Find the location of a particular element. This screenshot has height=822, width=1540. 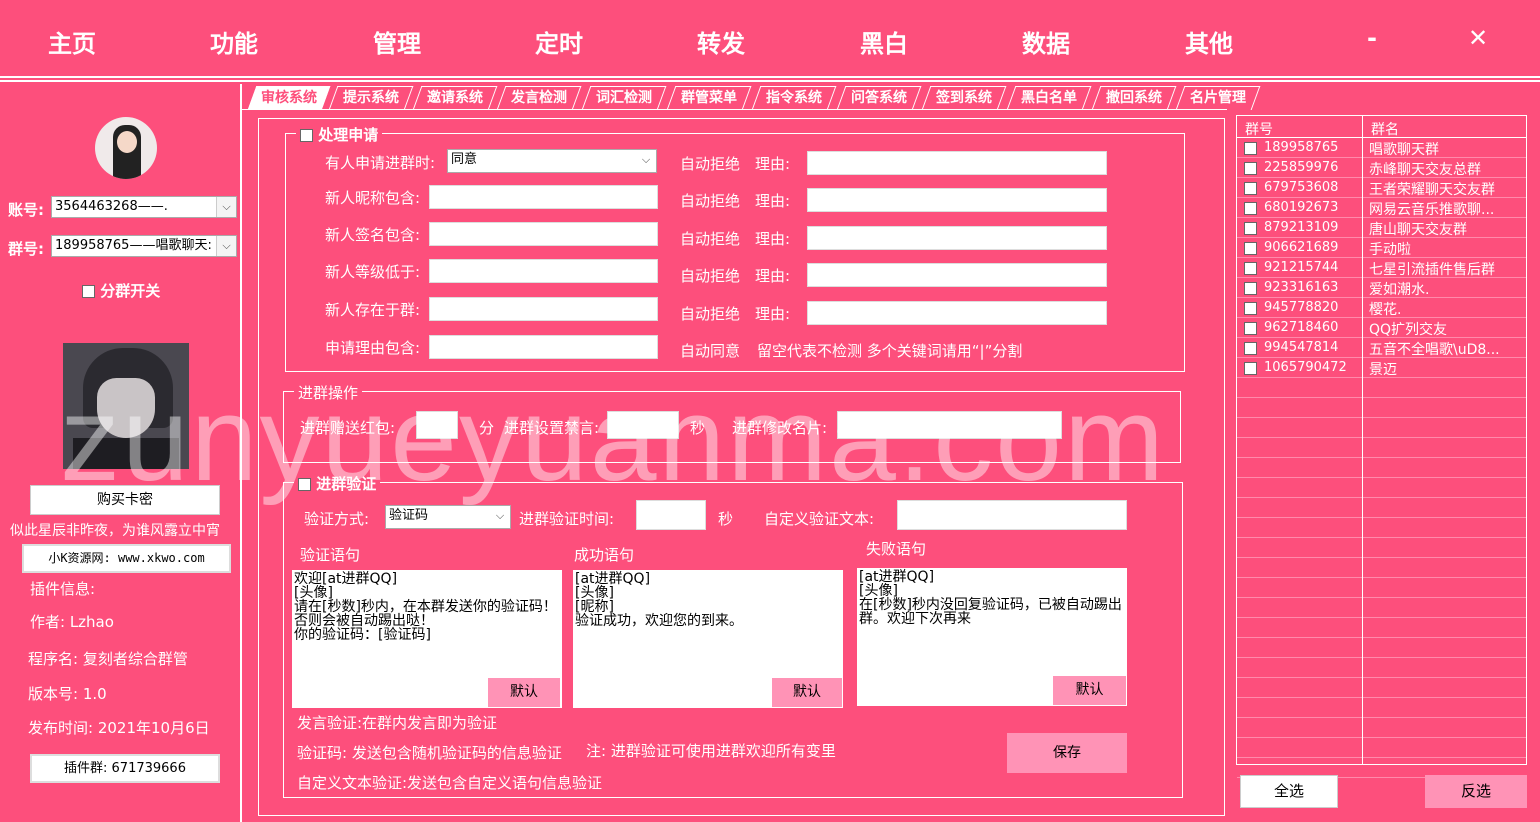

tab-prompt: 提示系统 is located at coordinates (371, 98).